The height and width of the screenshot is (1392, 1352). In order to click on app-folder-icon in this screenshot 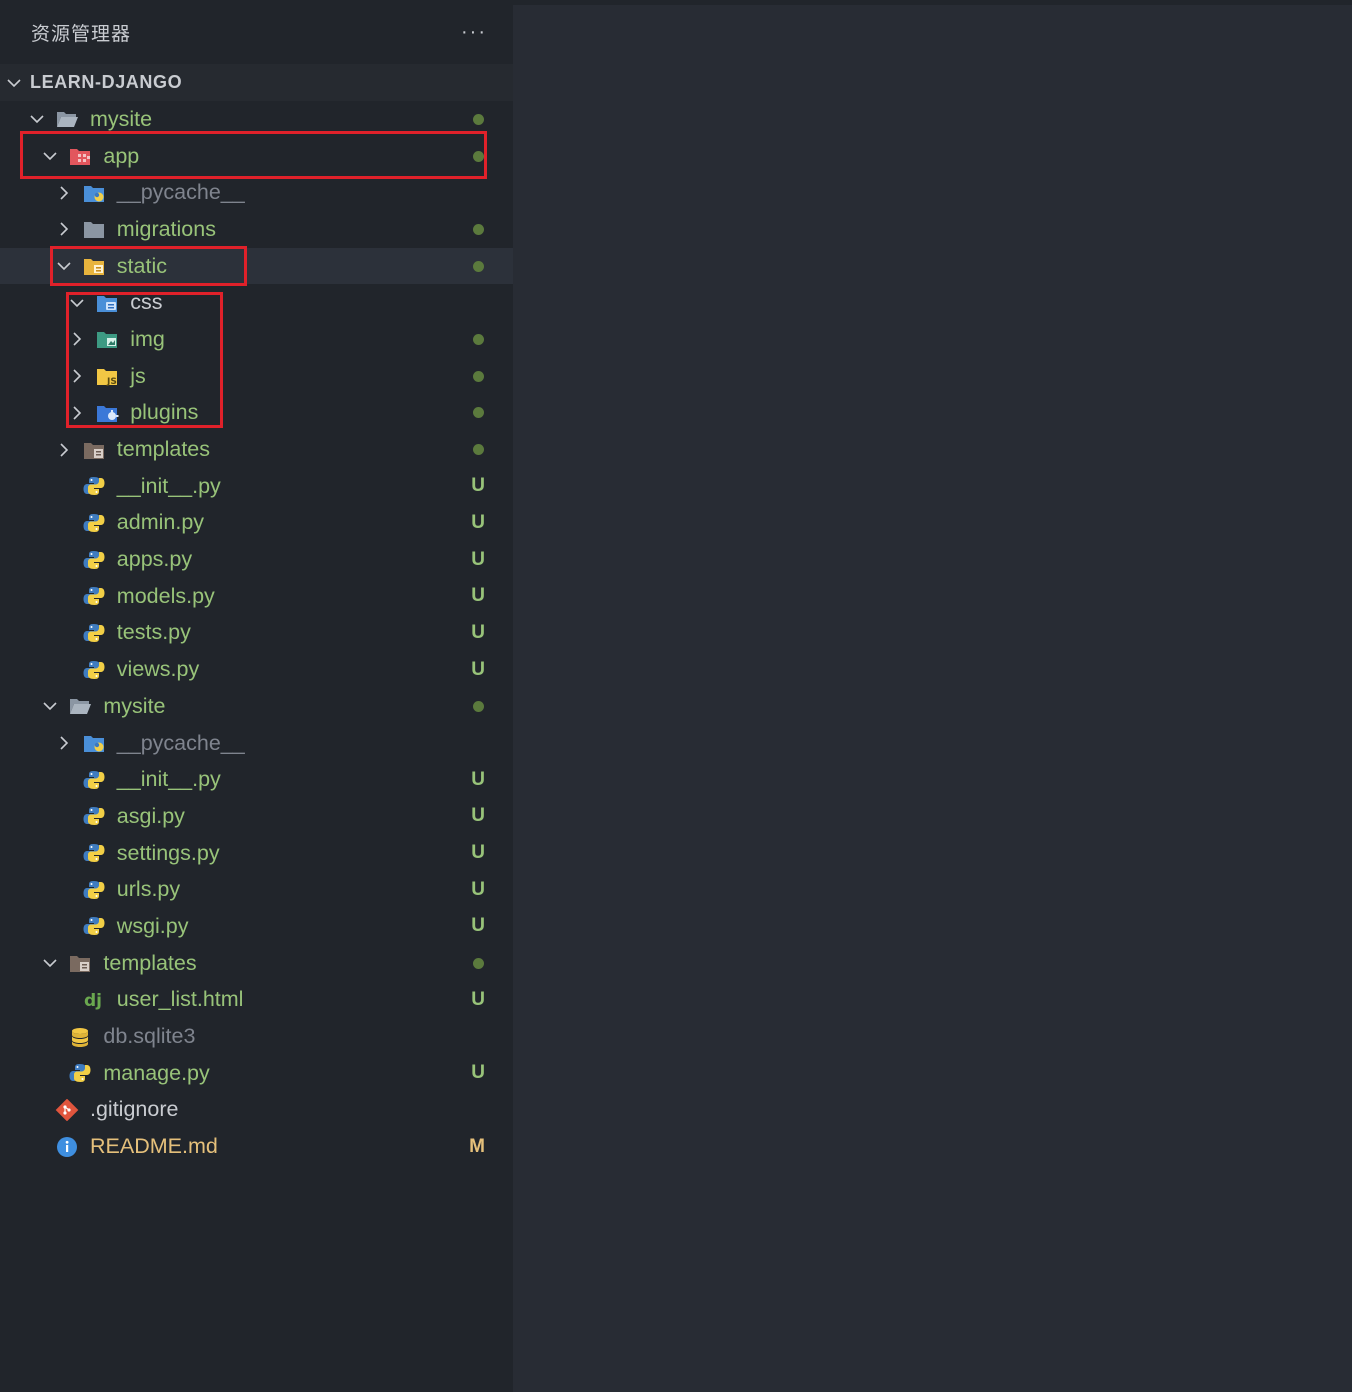, I will do `click(80, 156)`.